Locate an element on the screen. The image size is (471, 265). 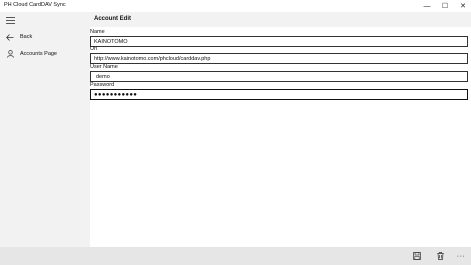
command-bar: ··· is located at coordinates (235, 256).